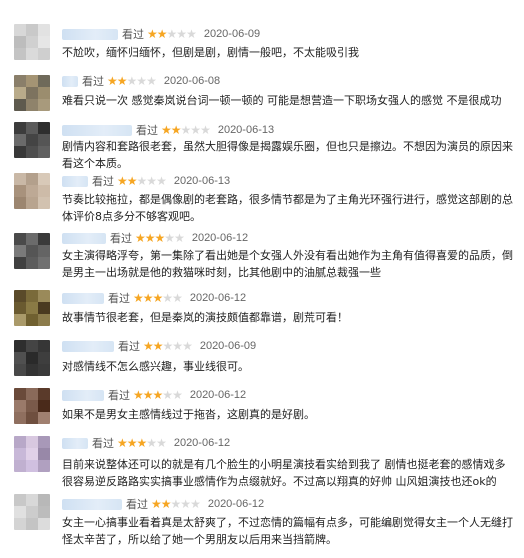  Describe the element at coordinates (246, 130) in the screenshot. I see `review-date: 2020-06-13` at that location.